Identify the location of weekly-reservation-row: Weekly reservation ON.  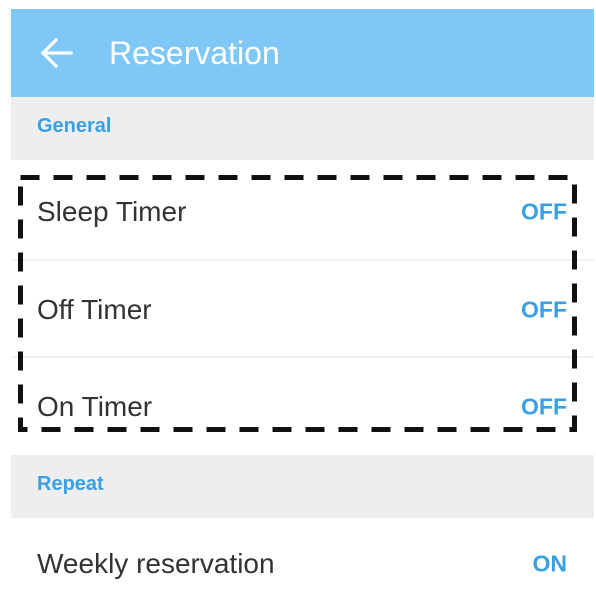
(302, 564).